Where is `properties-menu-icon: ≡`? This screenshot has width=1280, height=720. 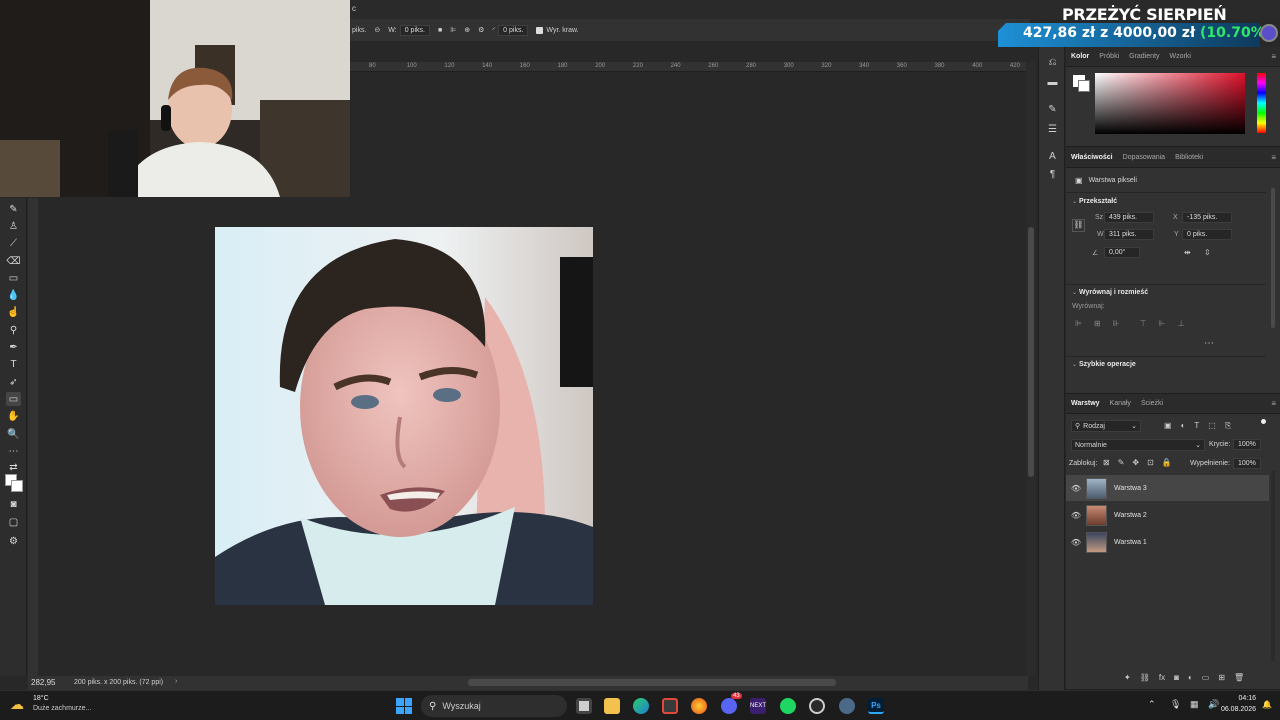
properties-menu-icon: ≡ is located at coordinates (1273, 157).